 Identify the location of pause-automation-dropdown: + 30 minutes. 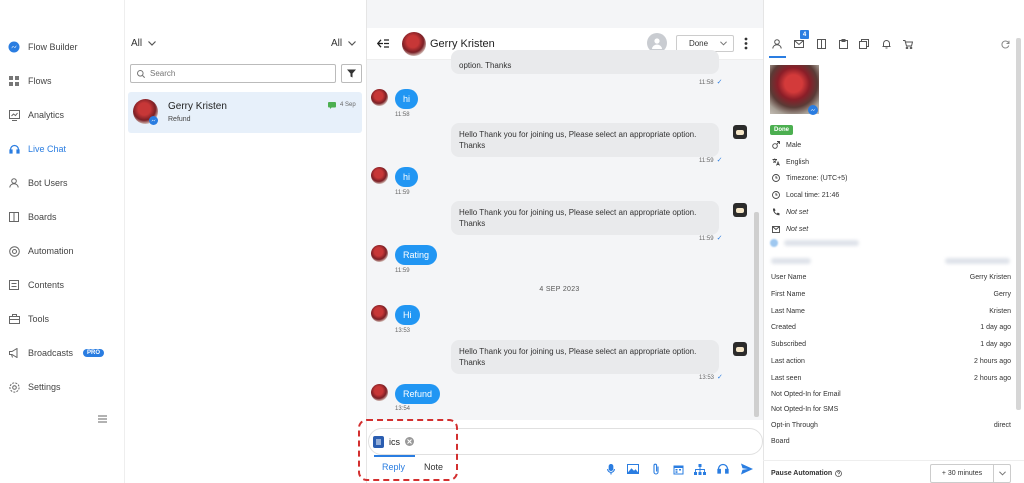
(970, 473).